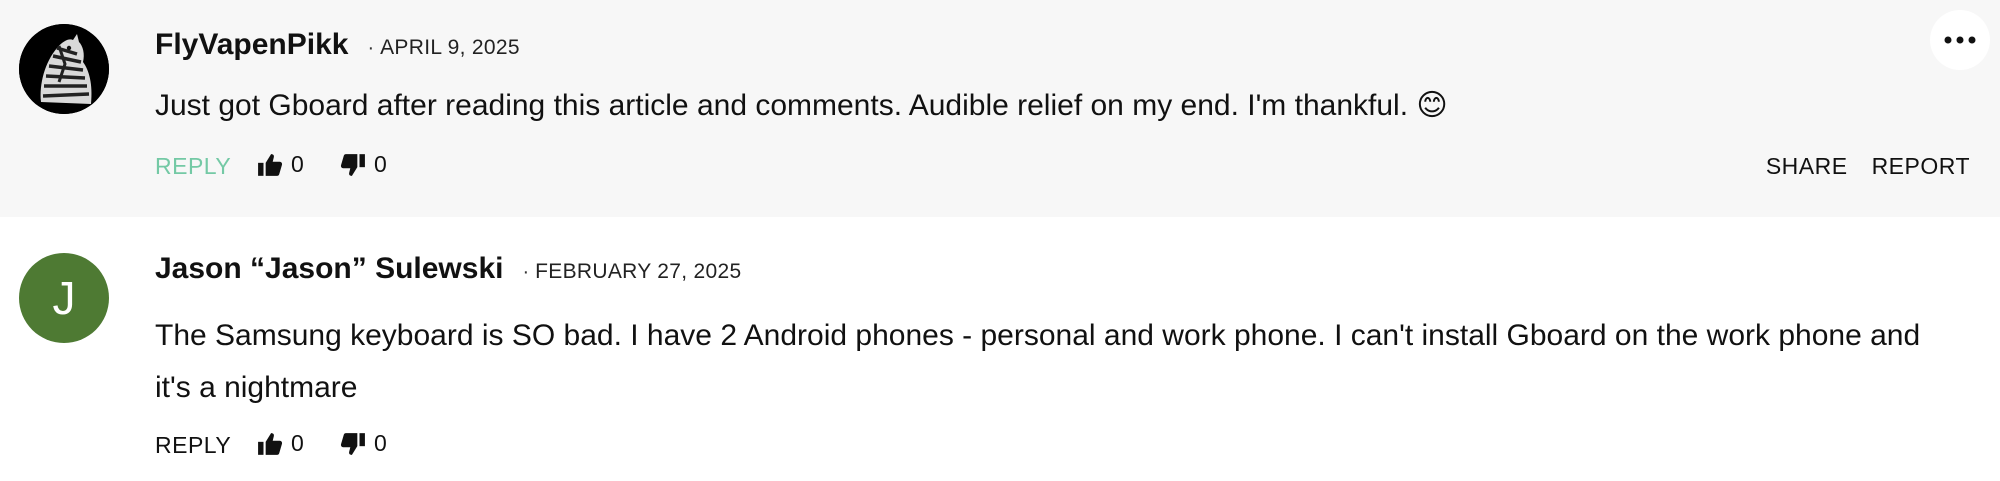 Image resolution: width=2000 pixels, height=481 pixels. I want to click on avatar, so click(64, 69).